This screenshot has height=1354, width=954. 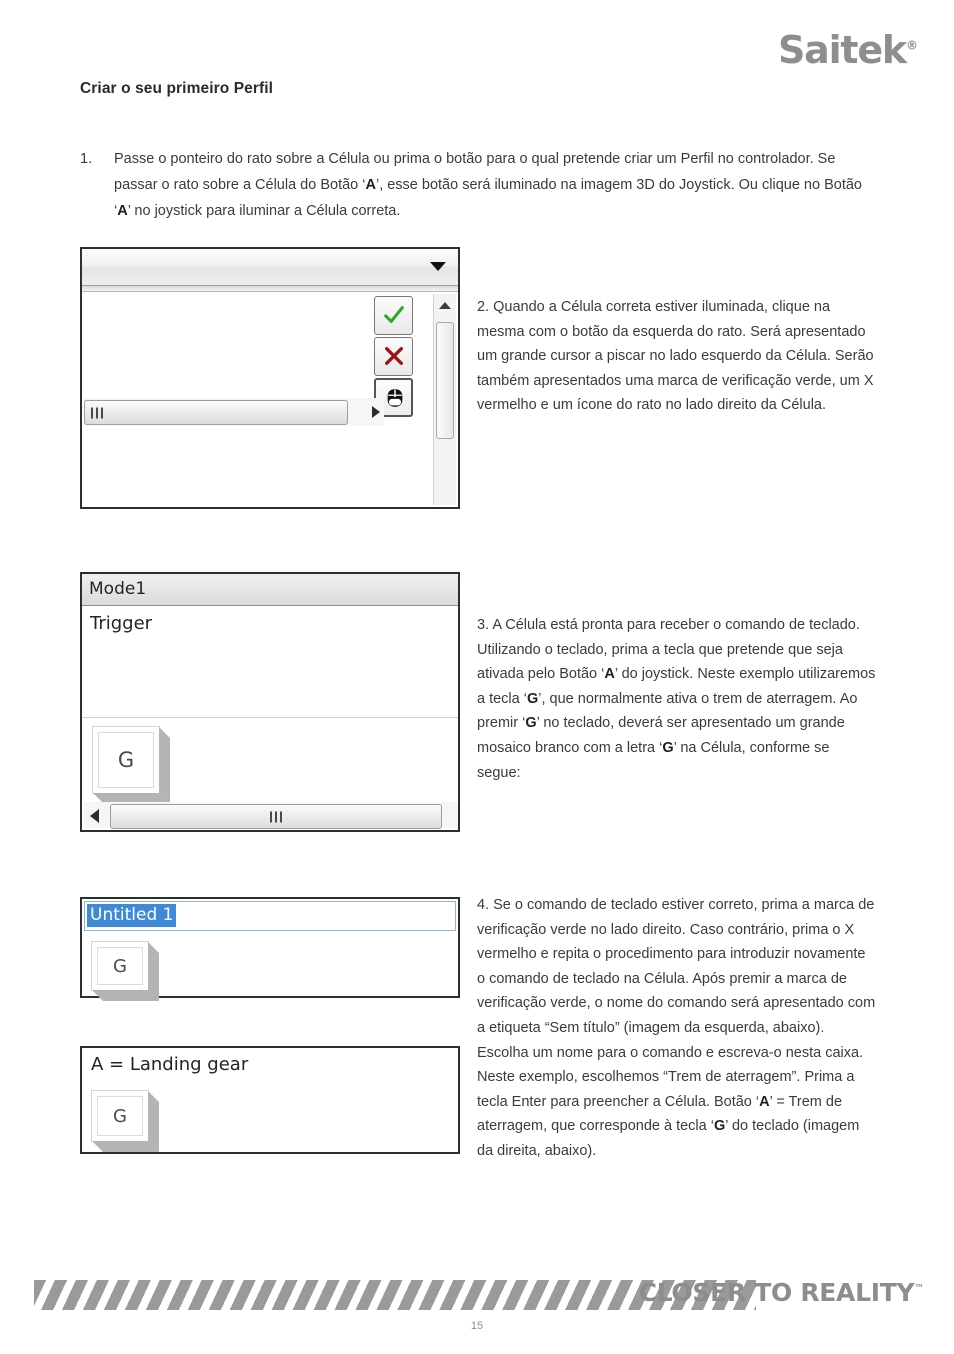 What do you see at coordinates (776, 1292) in the screenshot?
I see `footer-tagline-text: CLOSER TO REALITY` at bounding box center [776, 1292].